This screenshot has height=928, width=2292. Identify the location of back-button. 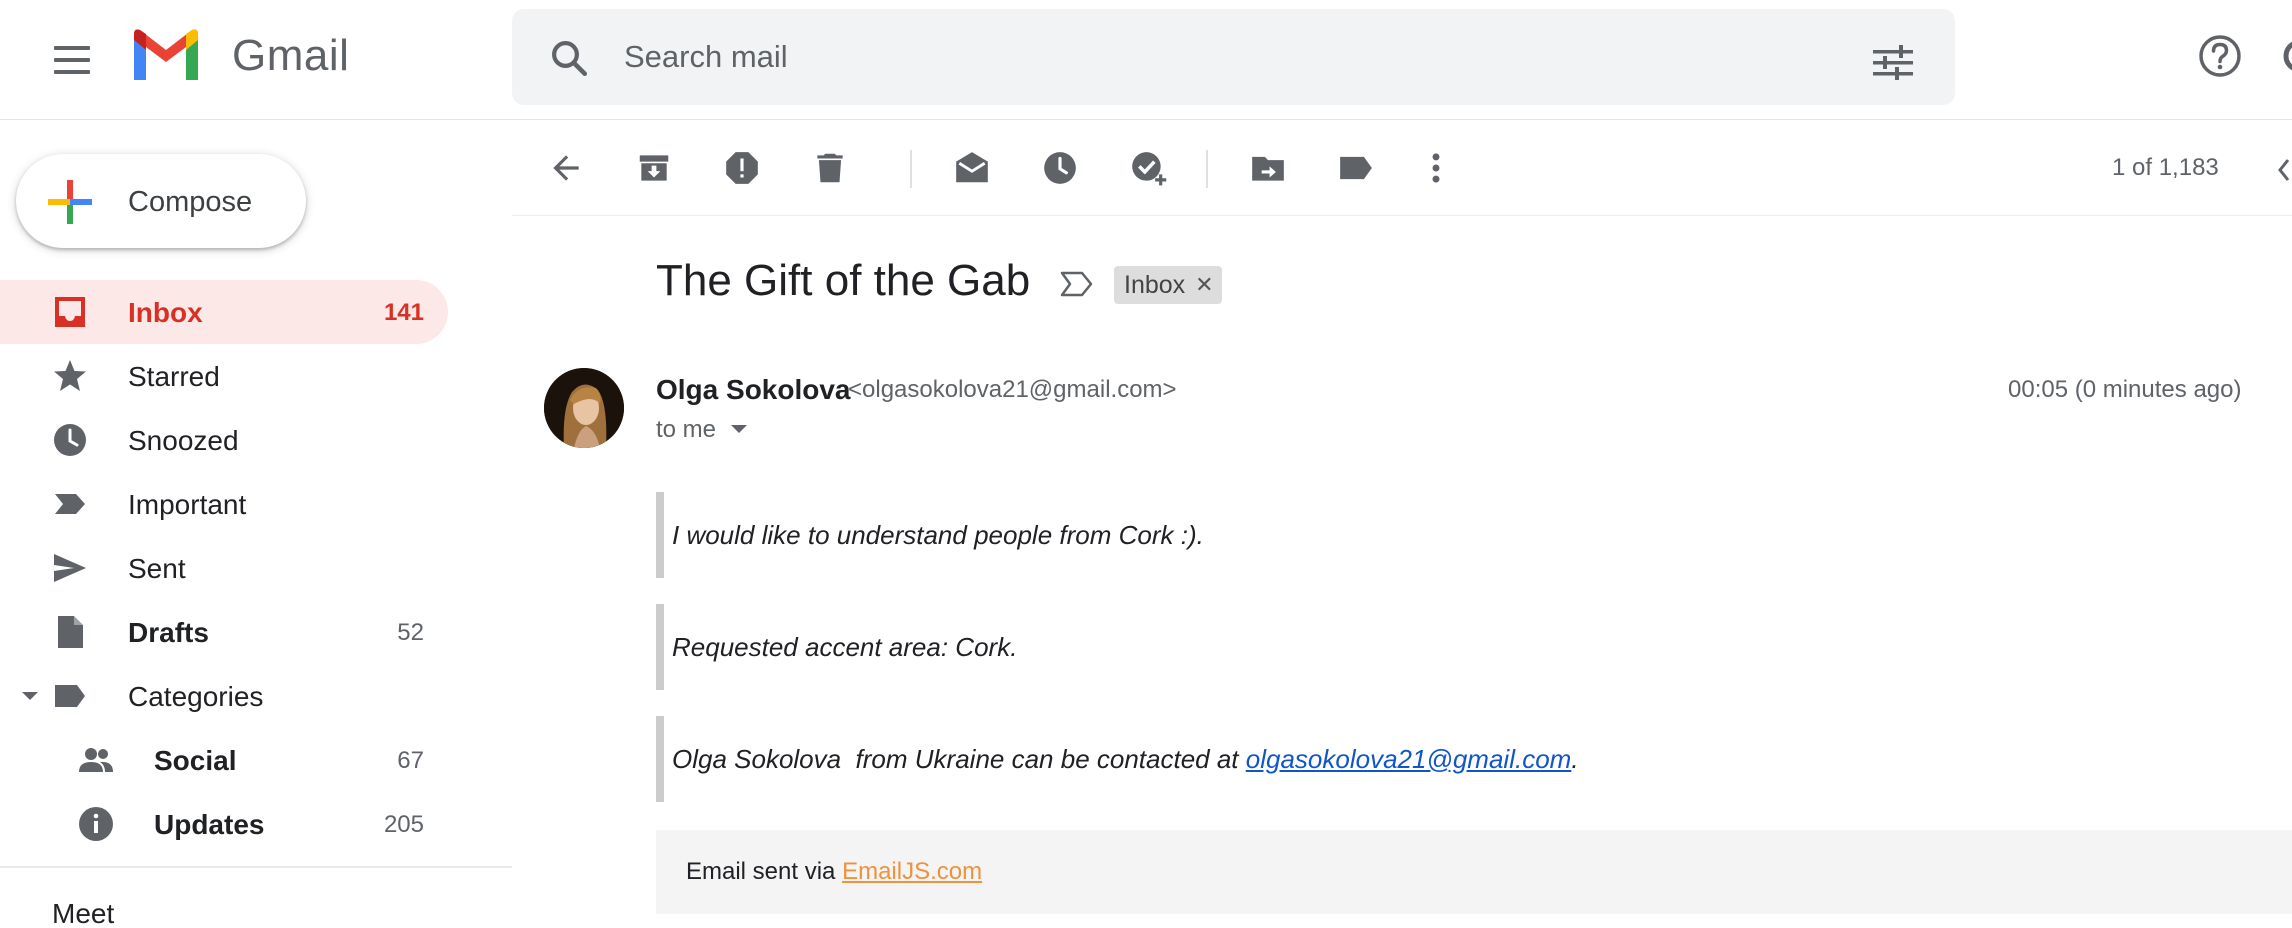
(566, 168).